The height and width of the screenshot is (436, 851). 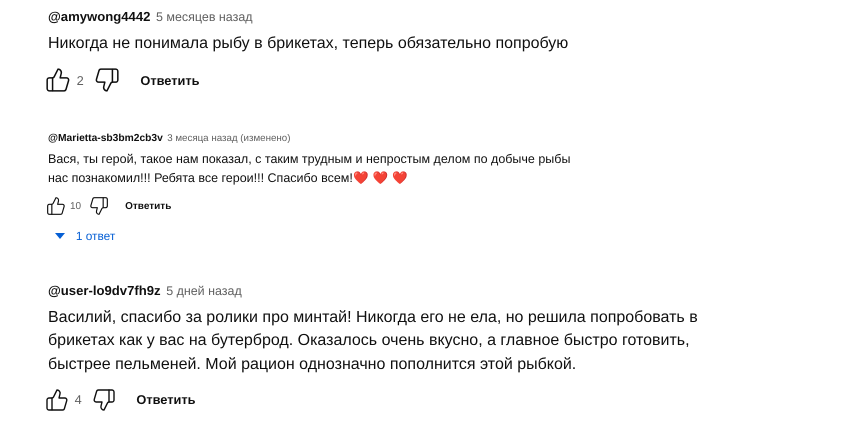 I want to click on comment-author: @user-lo9dv7fh9z, so click(x=104, y=290).